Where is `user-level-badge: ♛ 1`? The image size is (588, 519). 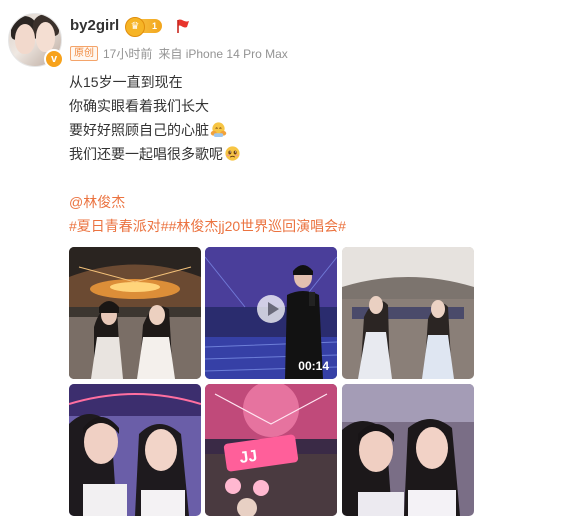
user-level-badge: ♛ 1 is located at coordinates (143, 27).